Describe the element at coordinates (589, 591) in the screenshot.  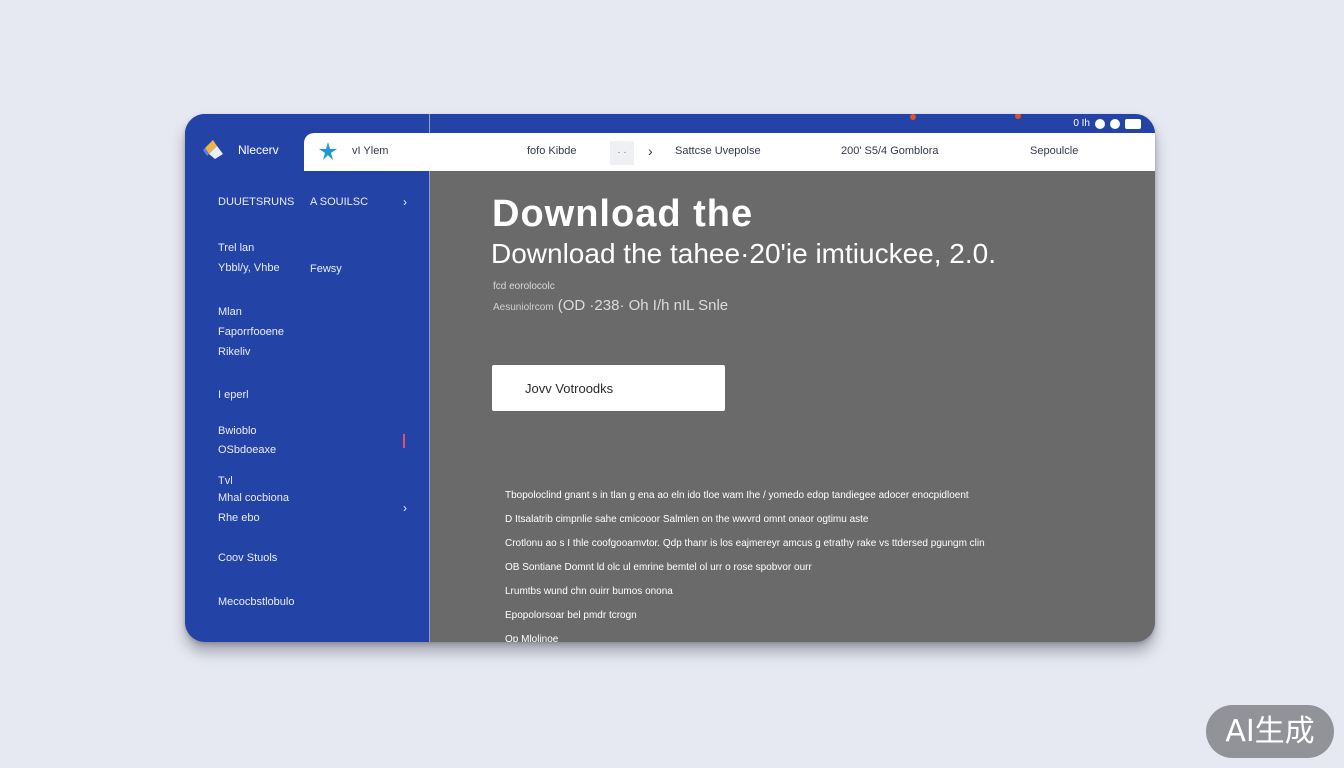
I see `body-line-4: Lrumtbs wund chn ouirr bumos onona` at that location.